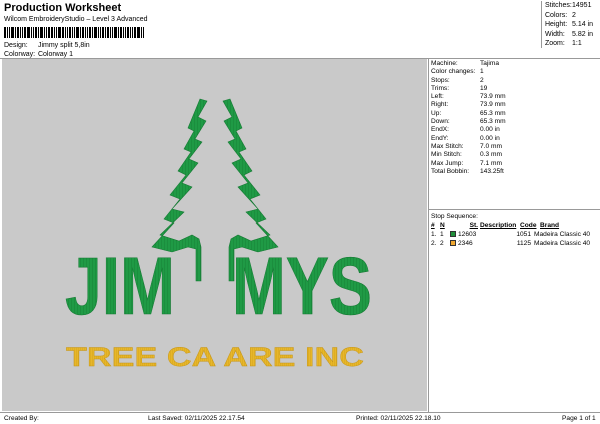 This screenshot has height=424, width=600. I want to click on info-row: Trims: 19, so click(515, 89).